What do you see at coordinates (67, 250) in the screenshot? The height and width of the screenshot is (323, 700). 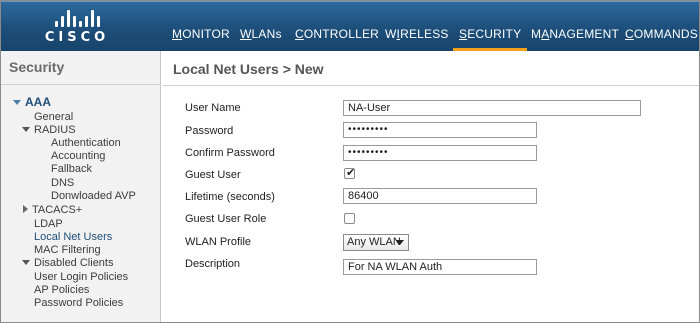 I see `sidebar-item-mac-filtering: MAC Filtering` at bounding box center [67, 250].